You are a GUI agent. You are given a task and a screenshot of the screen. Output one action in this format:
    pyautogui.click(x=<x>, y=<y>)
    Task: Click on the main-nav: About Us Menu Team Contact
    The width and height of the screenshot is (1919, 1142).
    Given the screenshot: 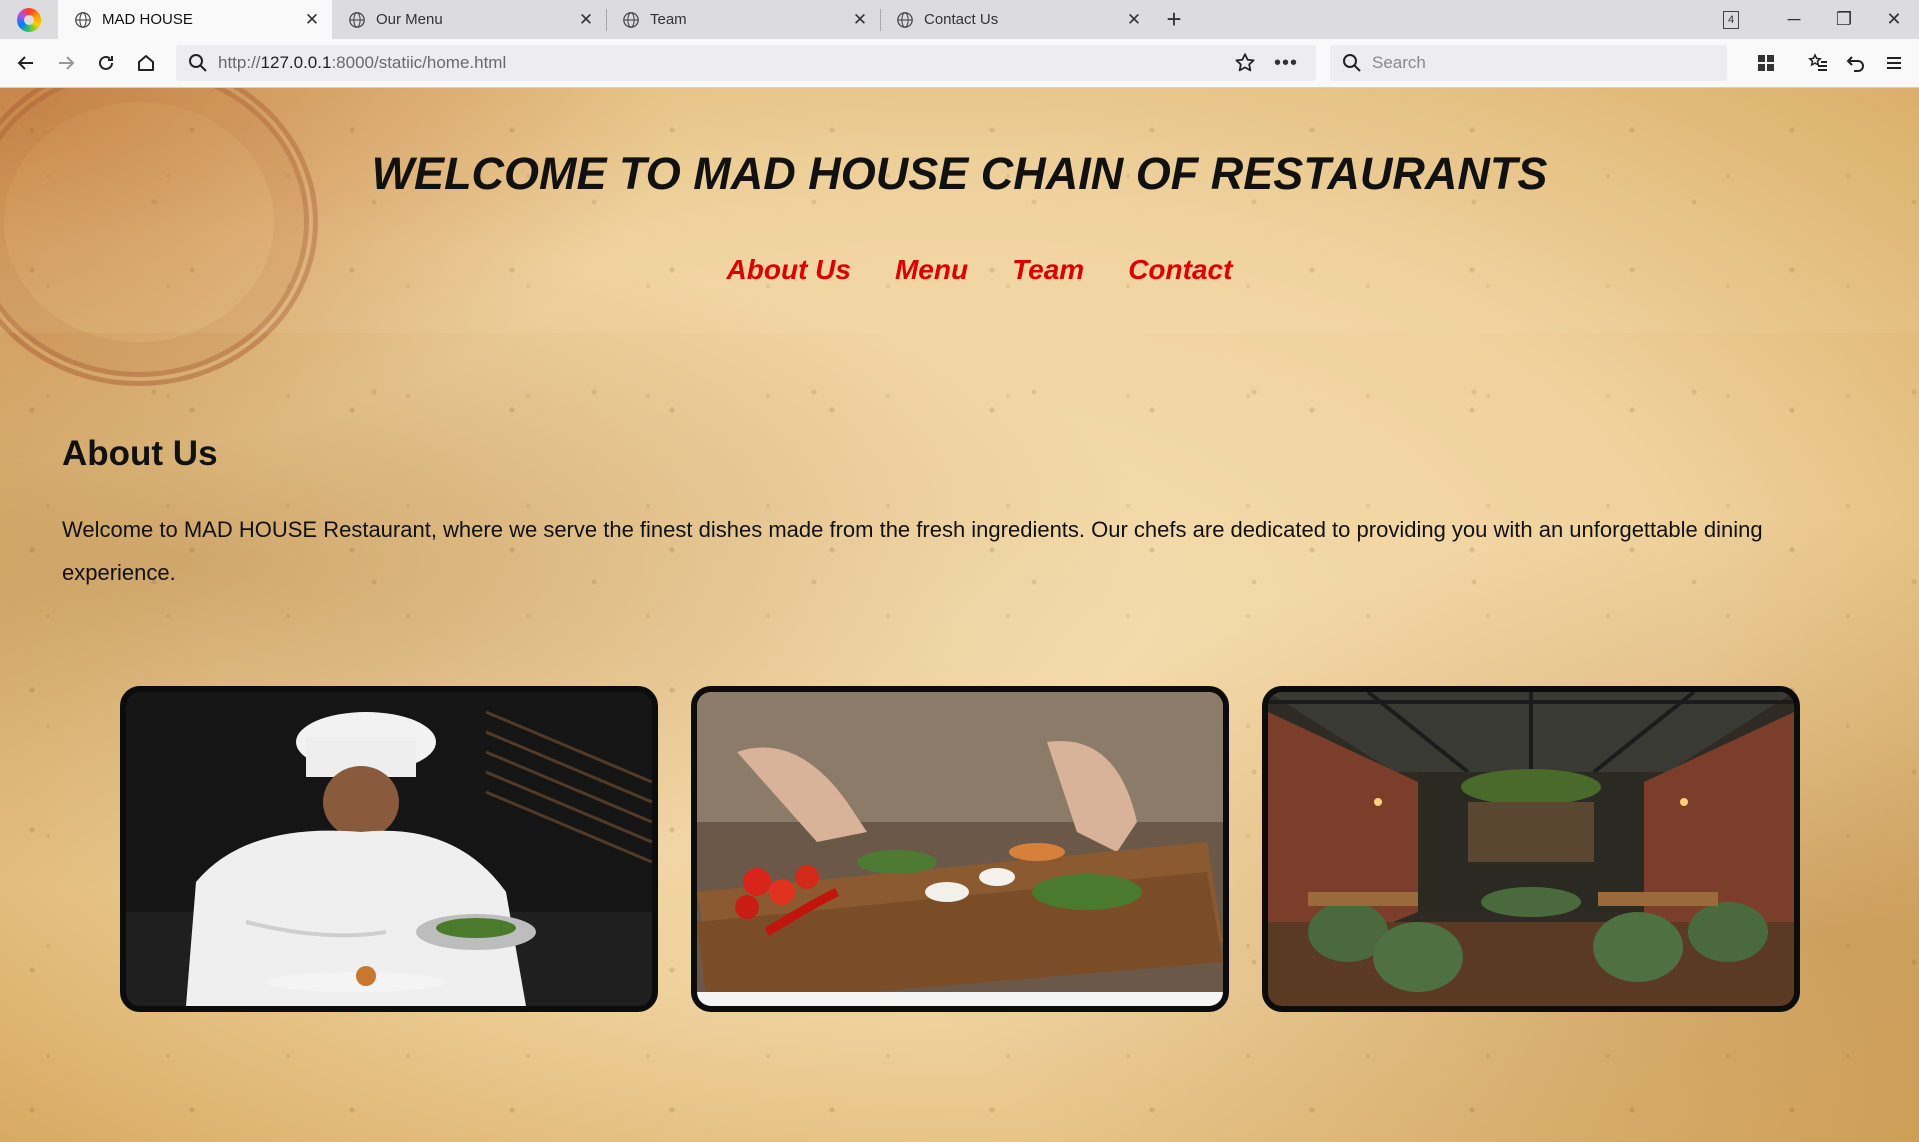 What is the action you would take?
    pyautogui.click(x=959, y=270)
    